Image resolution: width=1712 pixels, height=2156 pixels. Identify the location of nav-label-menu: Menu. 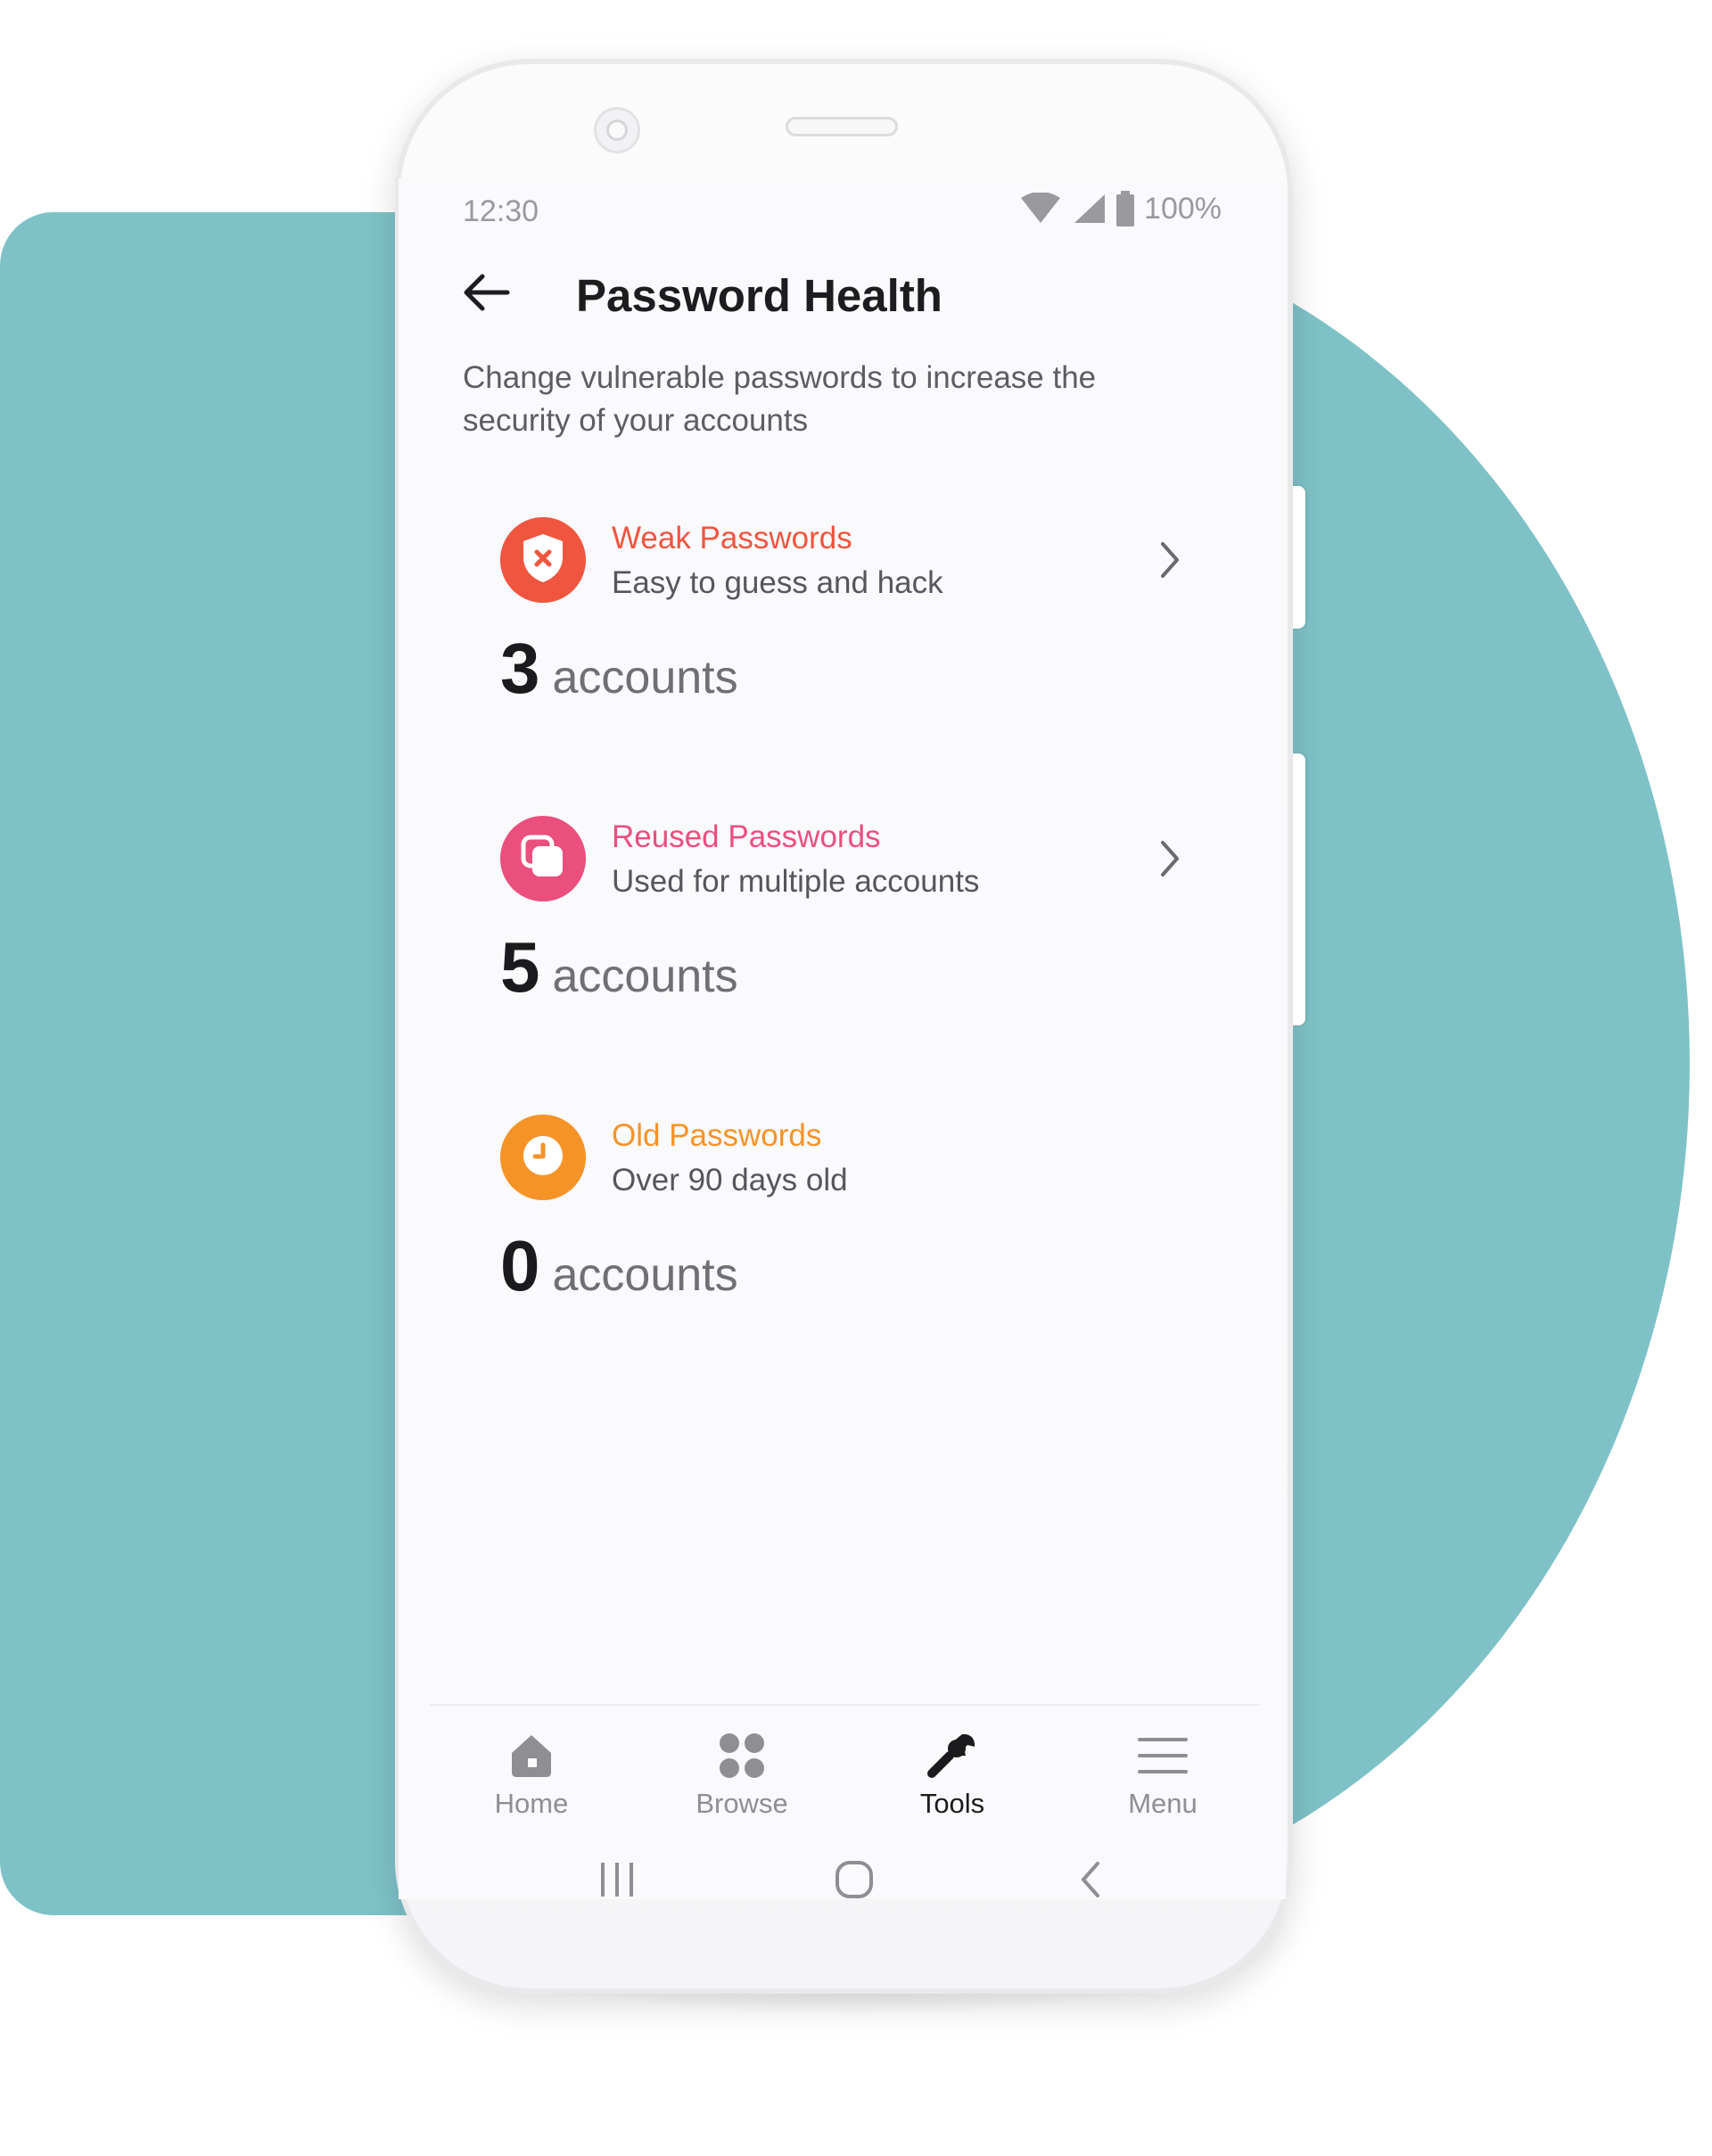
(1163, 1803).